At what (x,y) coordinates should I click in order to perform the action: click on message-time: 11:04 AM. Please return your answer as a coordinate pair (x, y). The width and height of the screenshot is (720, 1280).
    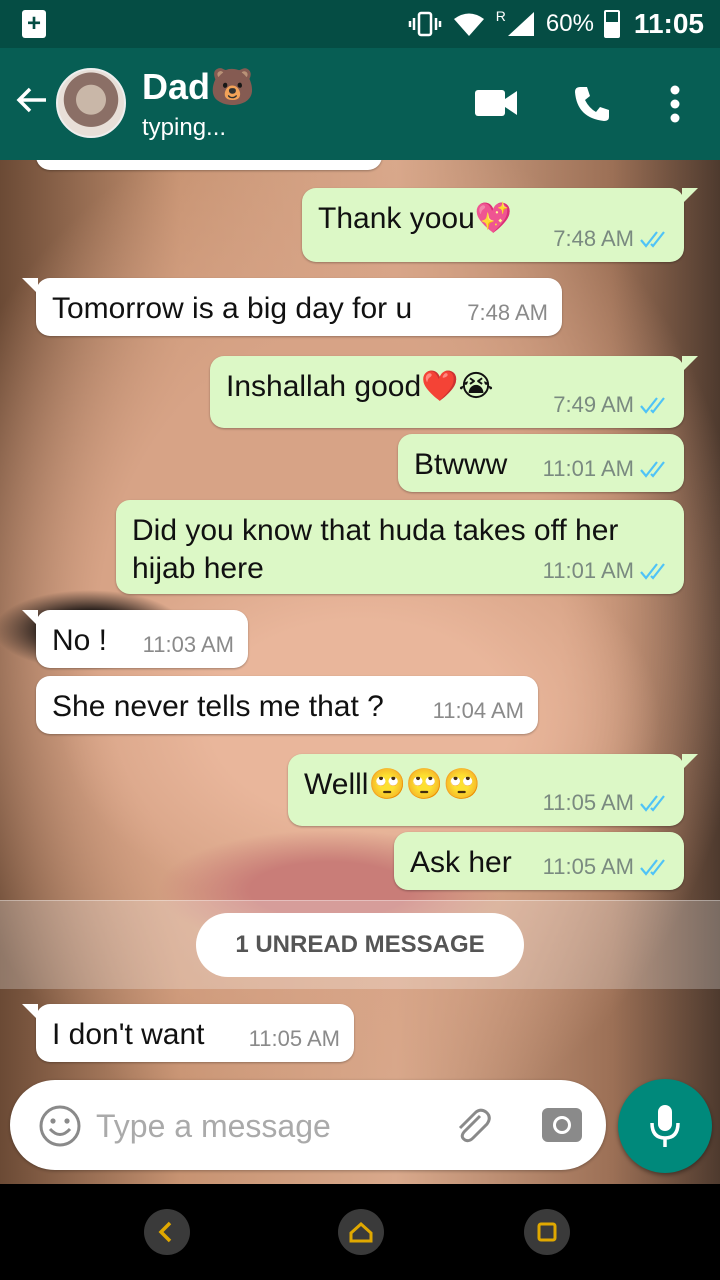
    Looking at the image, I should click on (478, 710).